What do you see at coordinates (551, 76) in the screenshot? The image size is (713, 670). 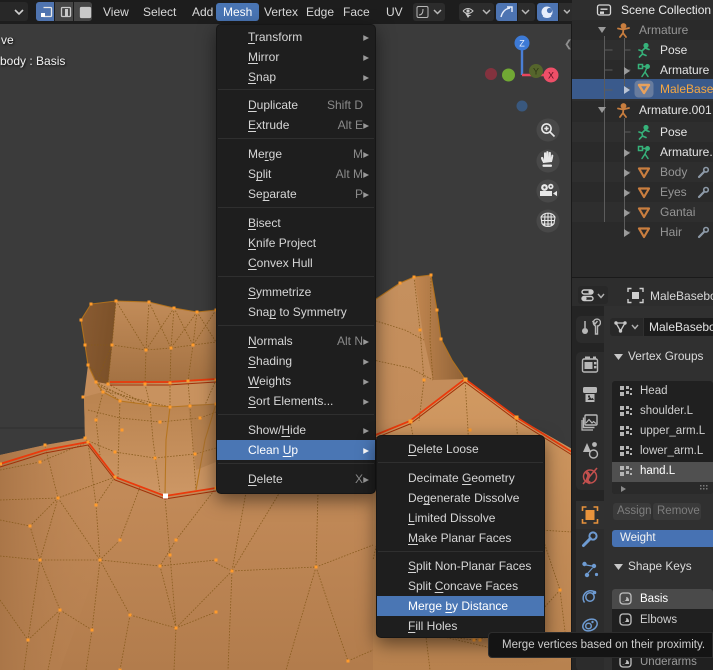 I see `svg-text: X` at bounding box center [551, 76].